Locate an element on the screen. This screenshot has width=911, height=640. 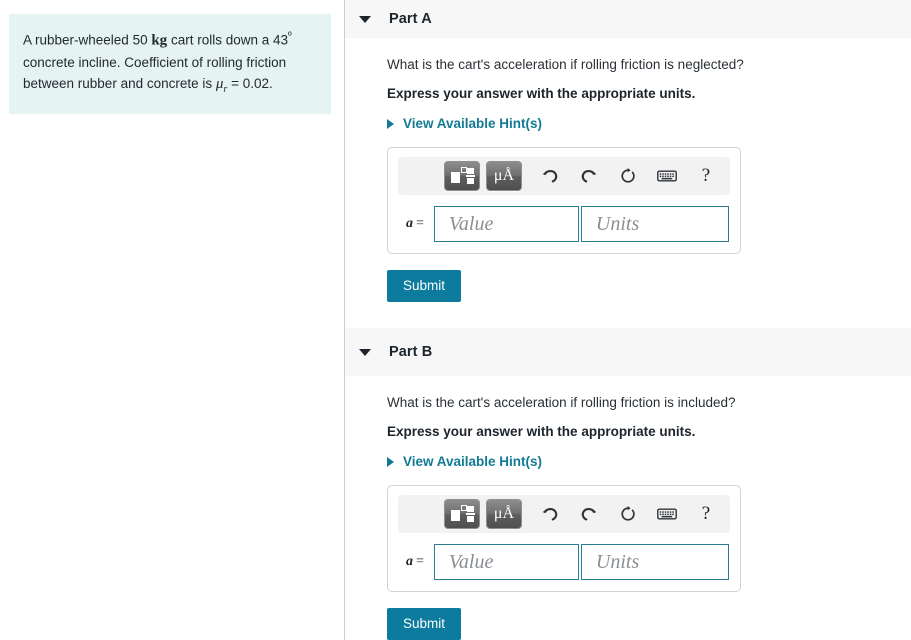
answer-box-a: μÅ ? a = Value Units is located at coordinates (564, 200).